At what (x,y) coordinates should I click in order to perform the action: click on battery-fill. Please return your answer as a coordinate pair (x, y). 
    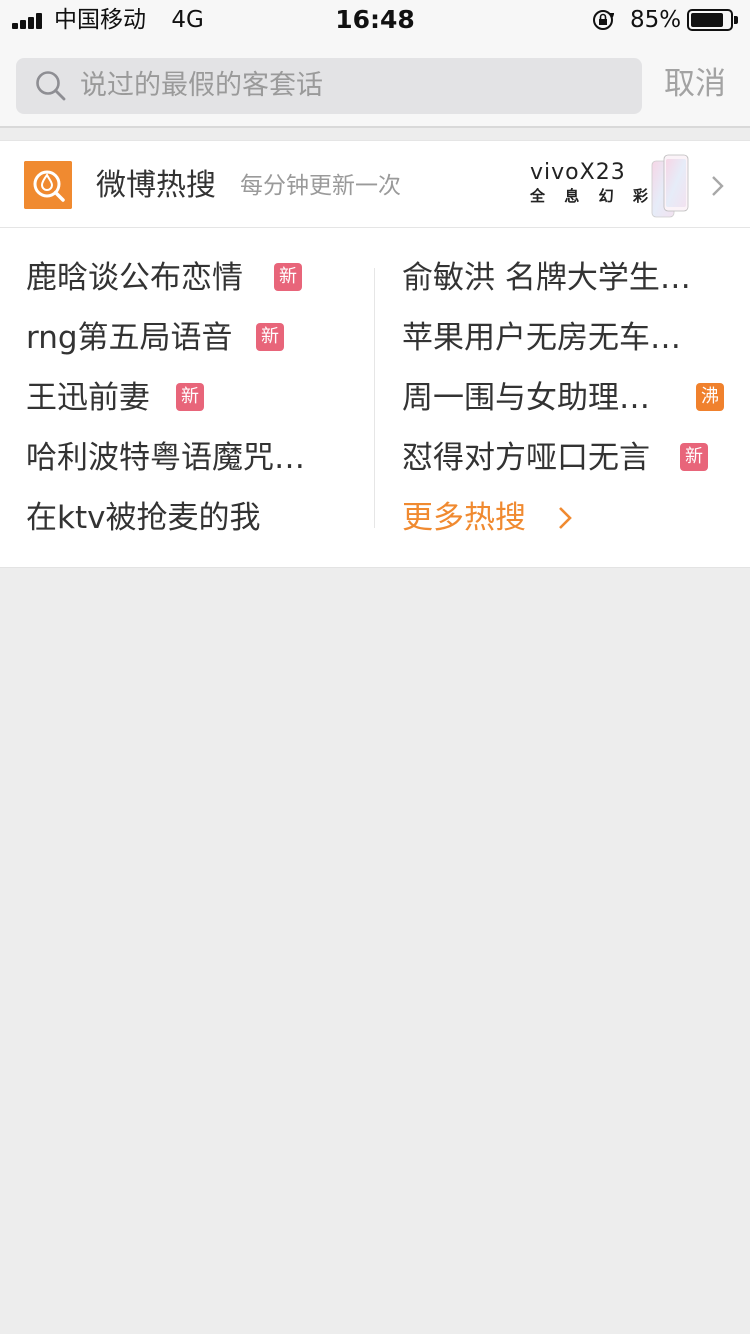
    Looking at the image, I should click on (707, 20).